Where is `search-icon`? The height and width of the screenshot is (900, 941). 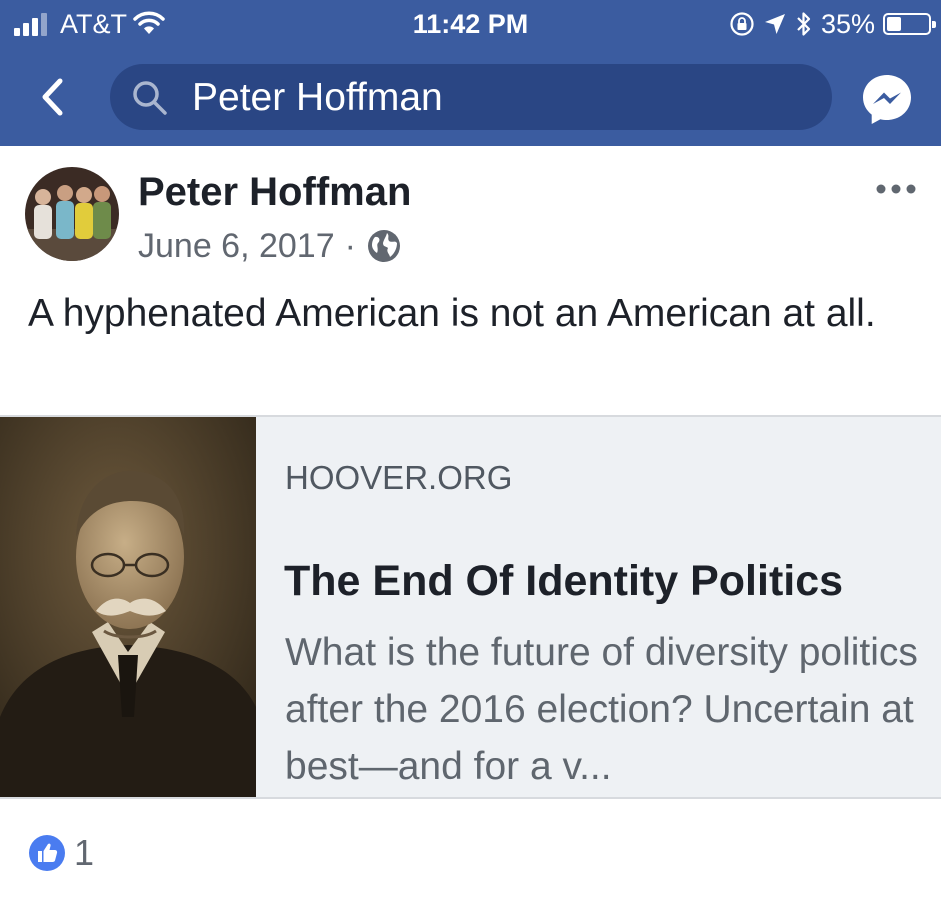 search-icon is located at coordinates (150, 98).